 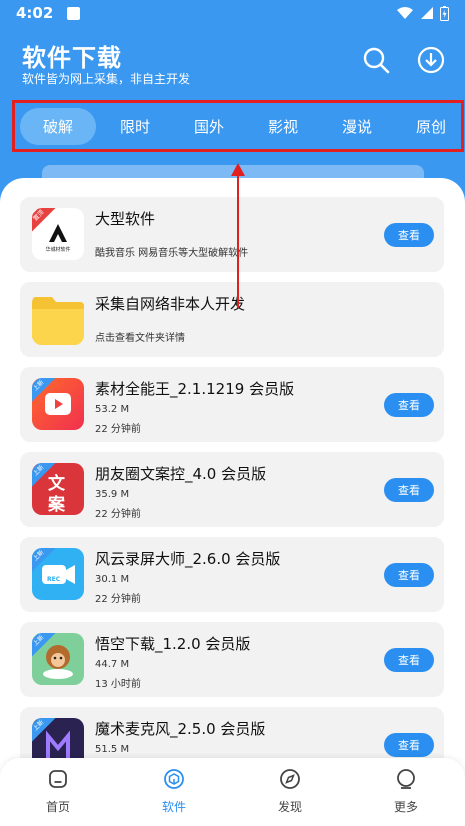 What do you see at coordinates (57, 807) in the screenshot?
I see `nav-label: 首页` at bounding box center [57, 807].